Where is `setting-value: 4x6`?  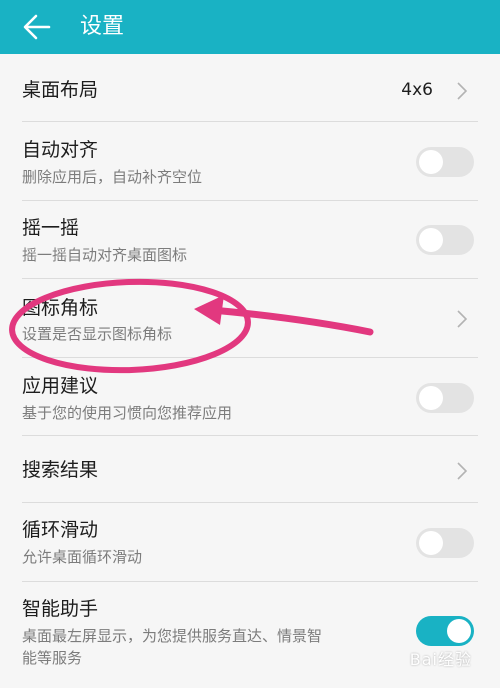 setting-value: 4x6 is located at coordinates (417, 90).